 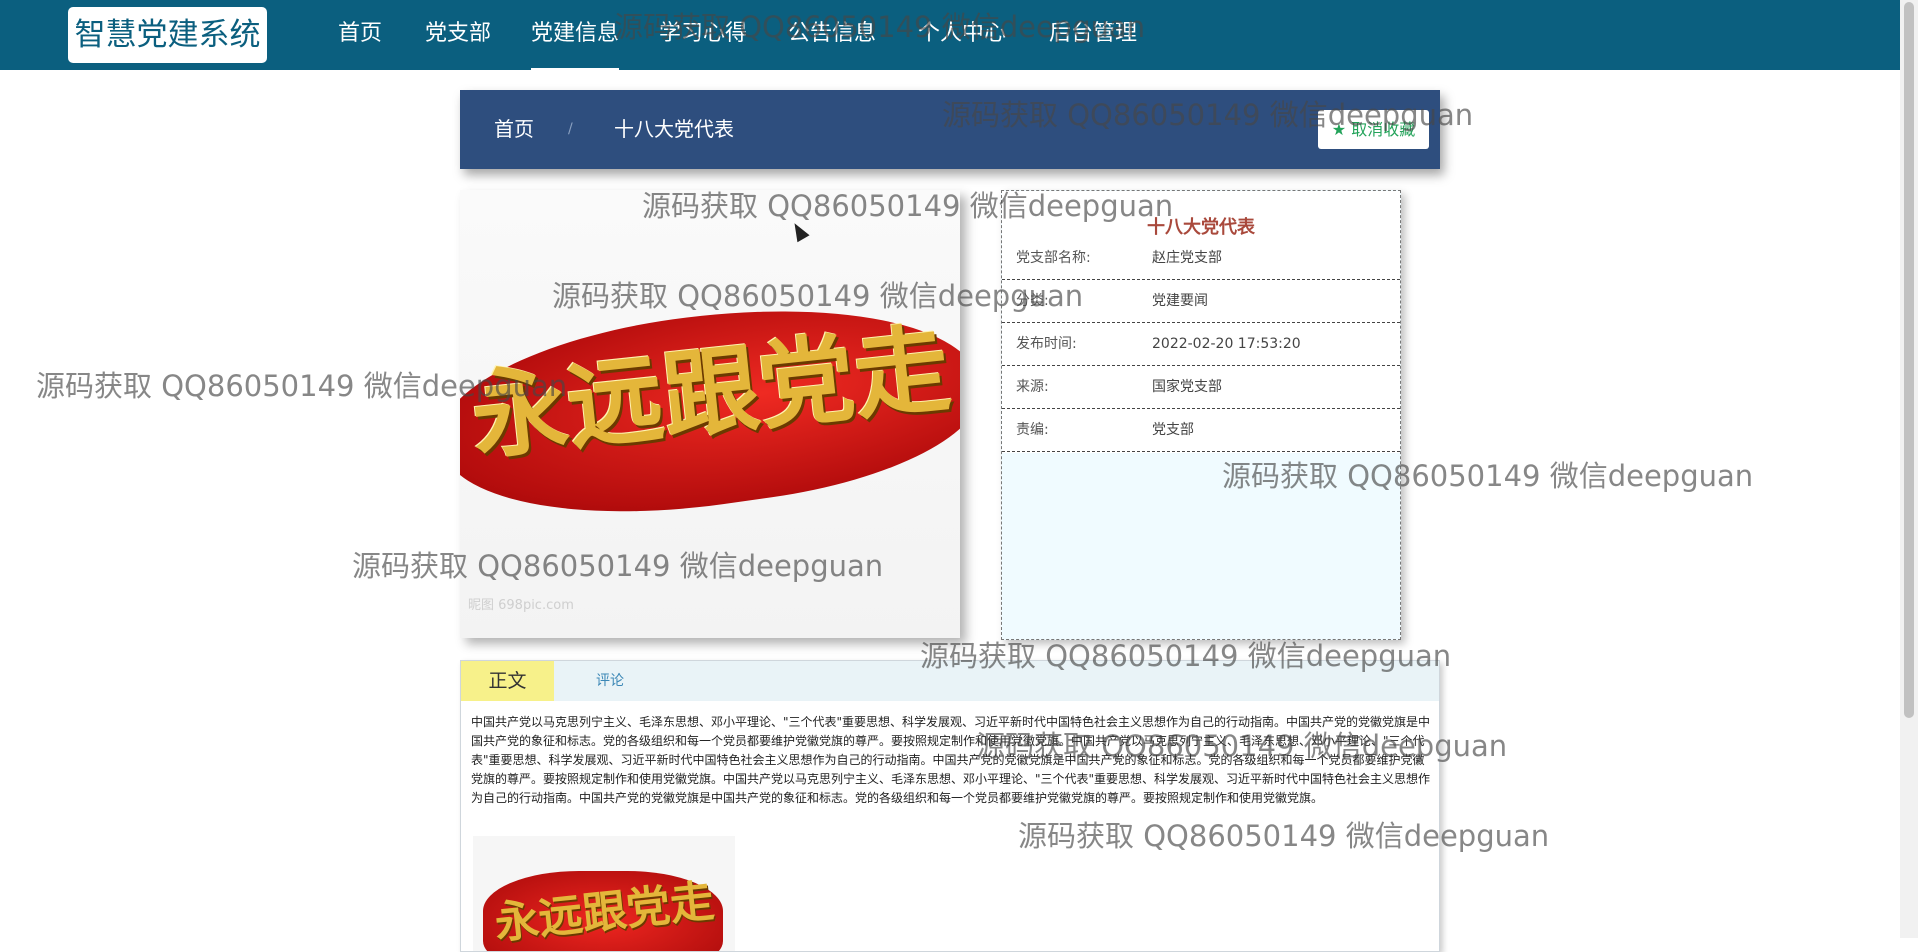 What do you see at coordinates (610, 681) in the screenshot?
I see `tab-comments: 评论` at bounding box center [610, 681].